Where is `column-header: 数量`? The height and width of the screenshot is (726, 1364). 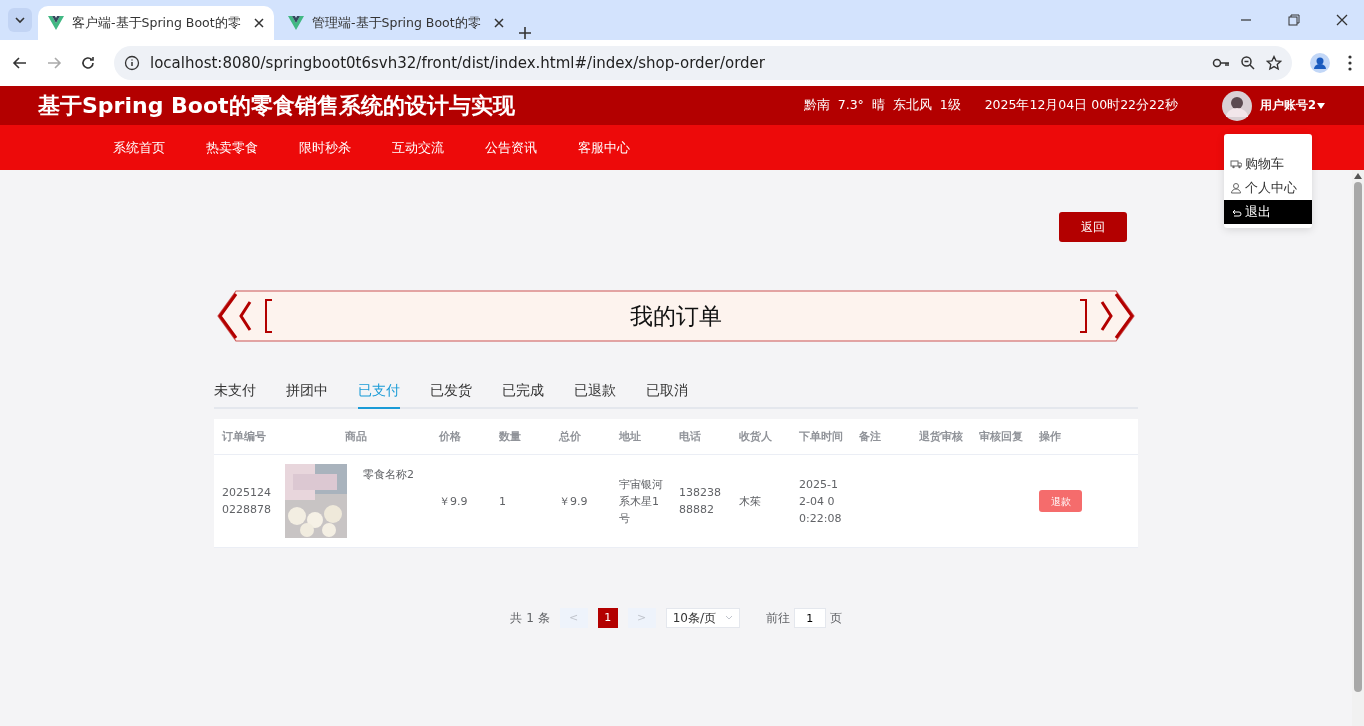
column-header: 数量 is located at coordinates (510, 437).